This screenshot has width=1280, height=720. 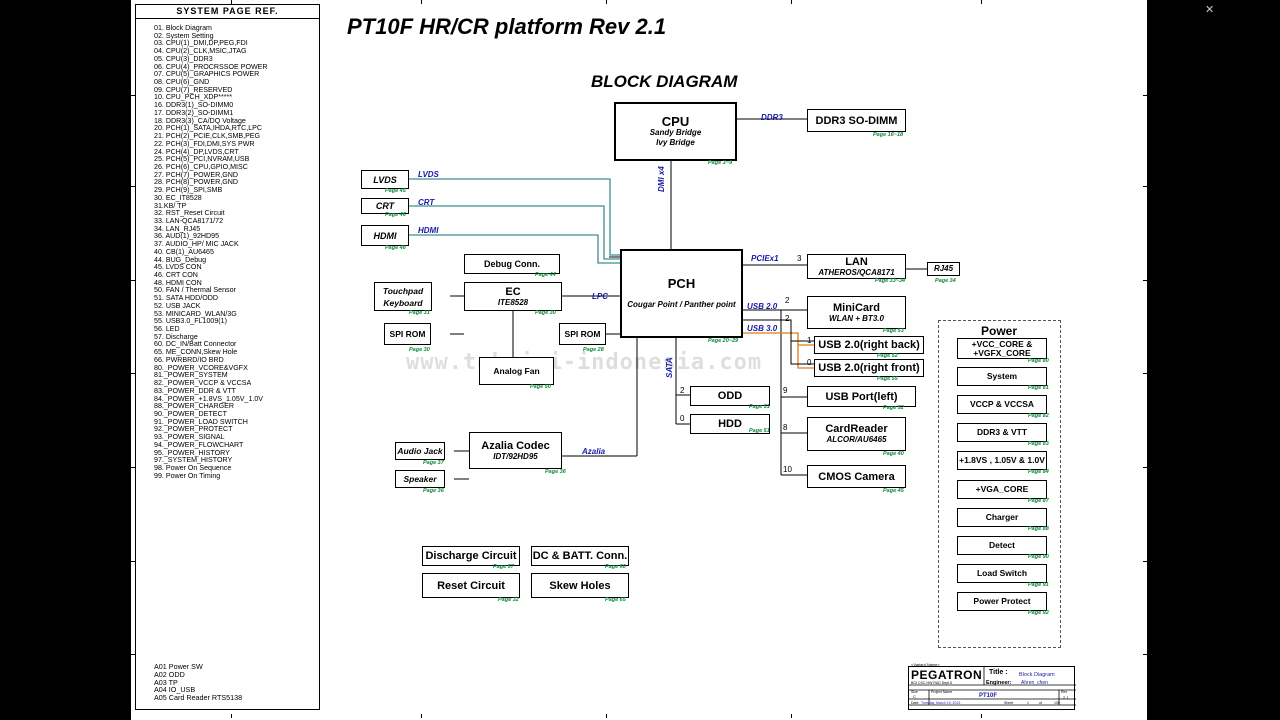 I want to click on engineer-label: Engineer:, so click(x=999, y=683).